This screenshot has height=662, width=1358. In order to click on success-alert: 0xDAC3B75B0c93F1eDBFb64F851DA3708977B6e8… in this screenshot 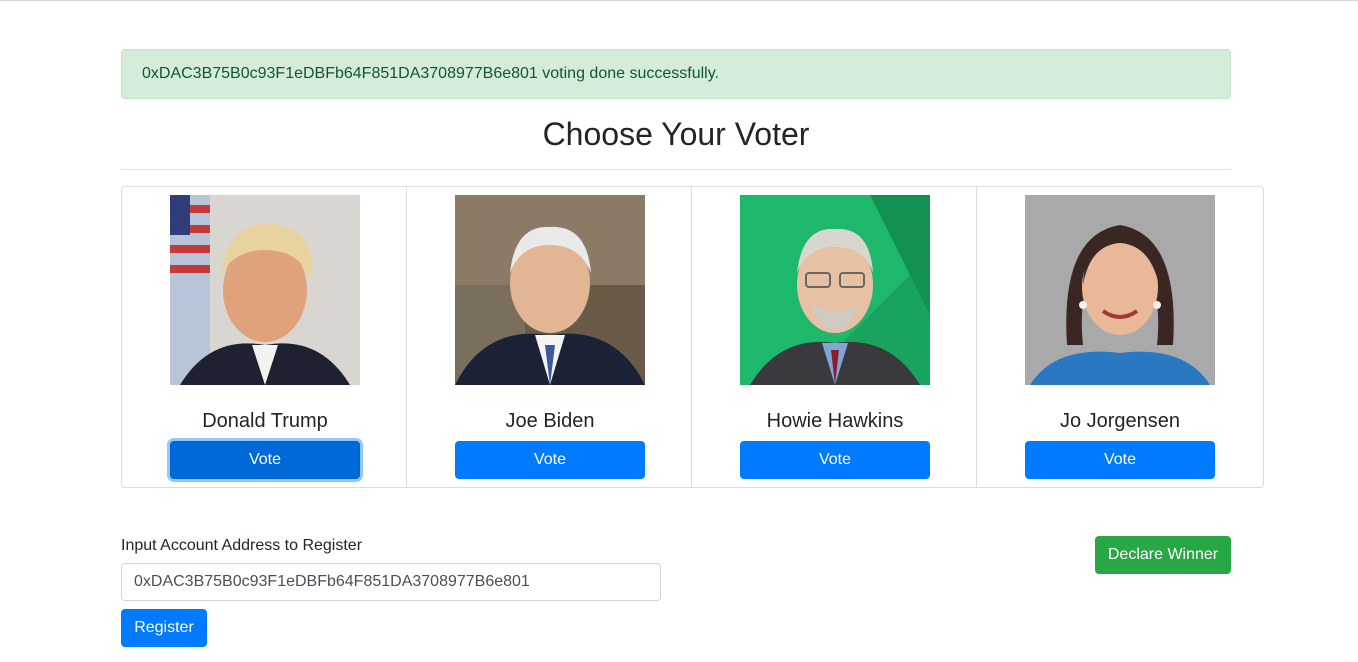, I will do `click(676, 74)`.